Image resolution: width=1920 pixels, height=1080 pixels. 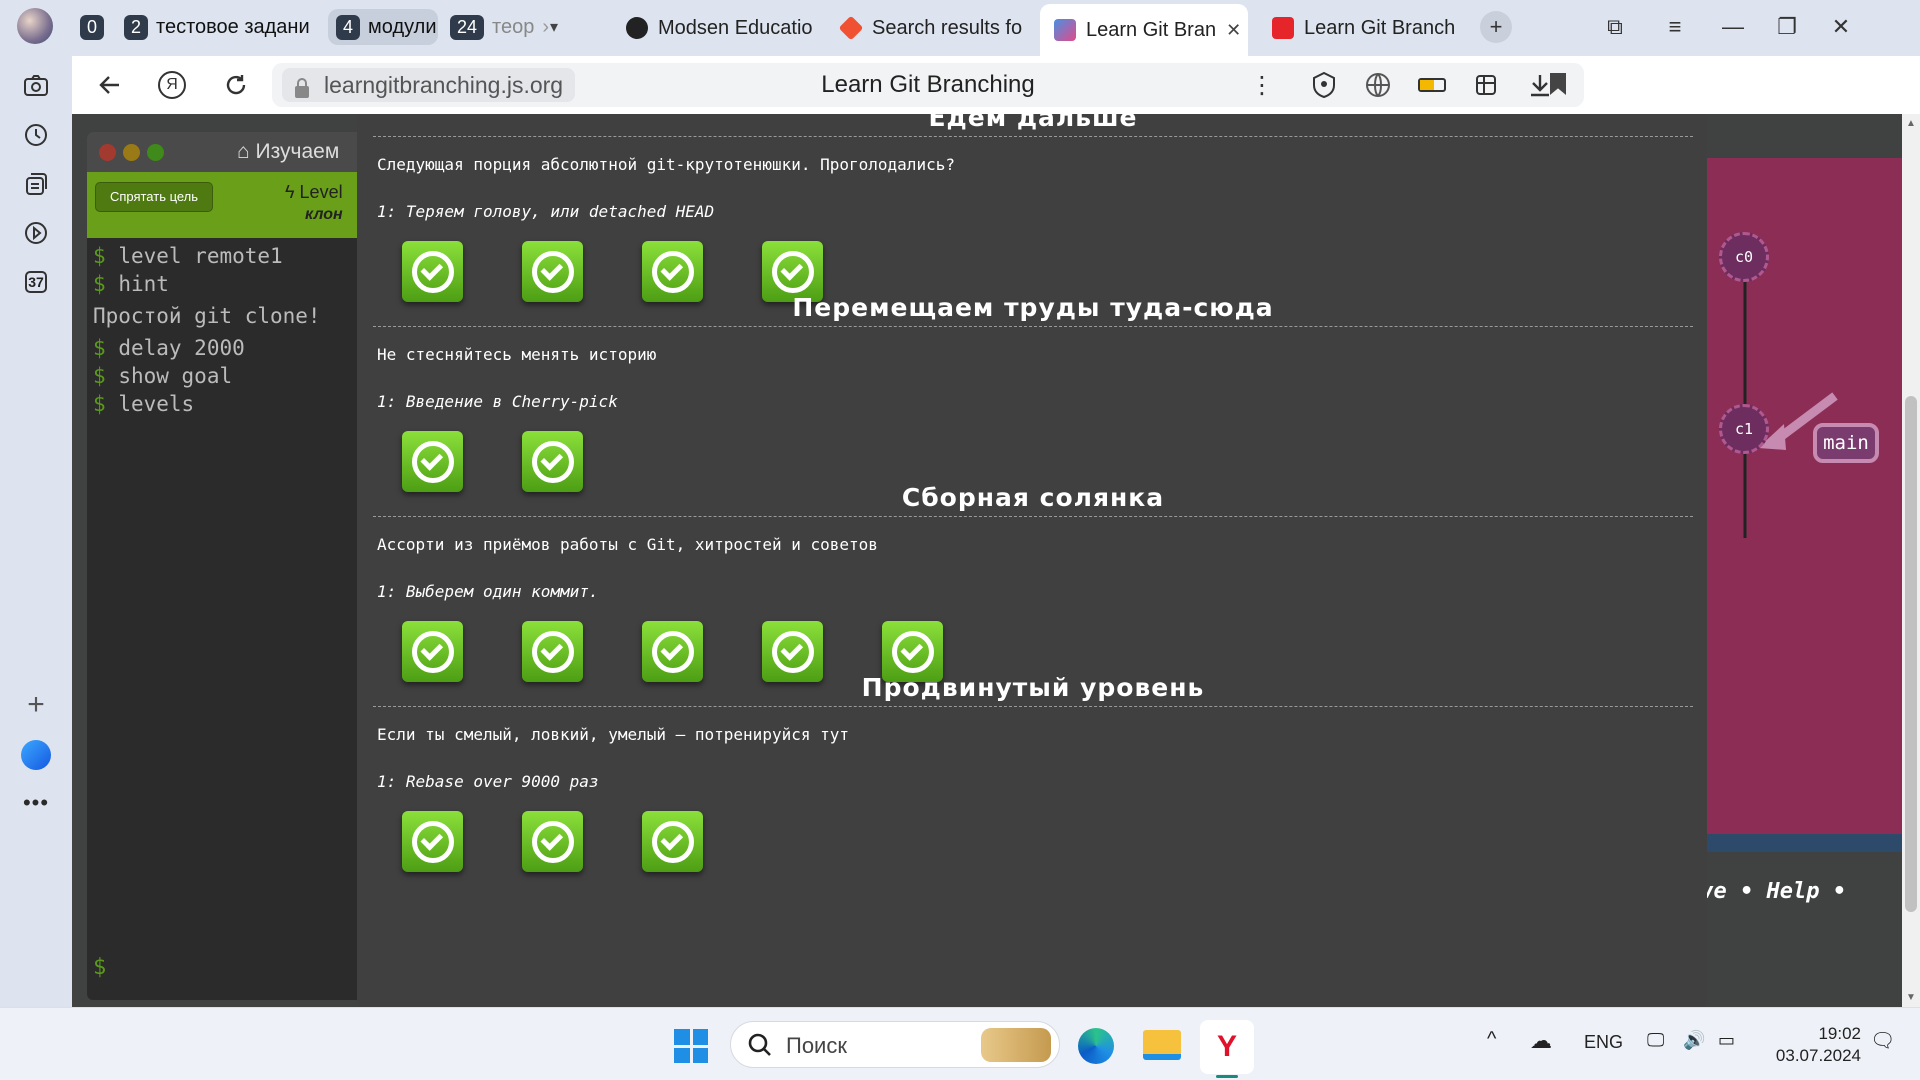 I want to click on edge-icon, so click(x=1096, y=1046).